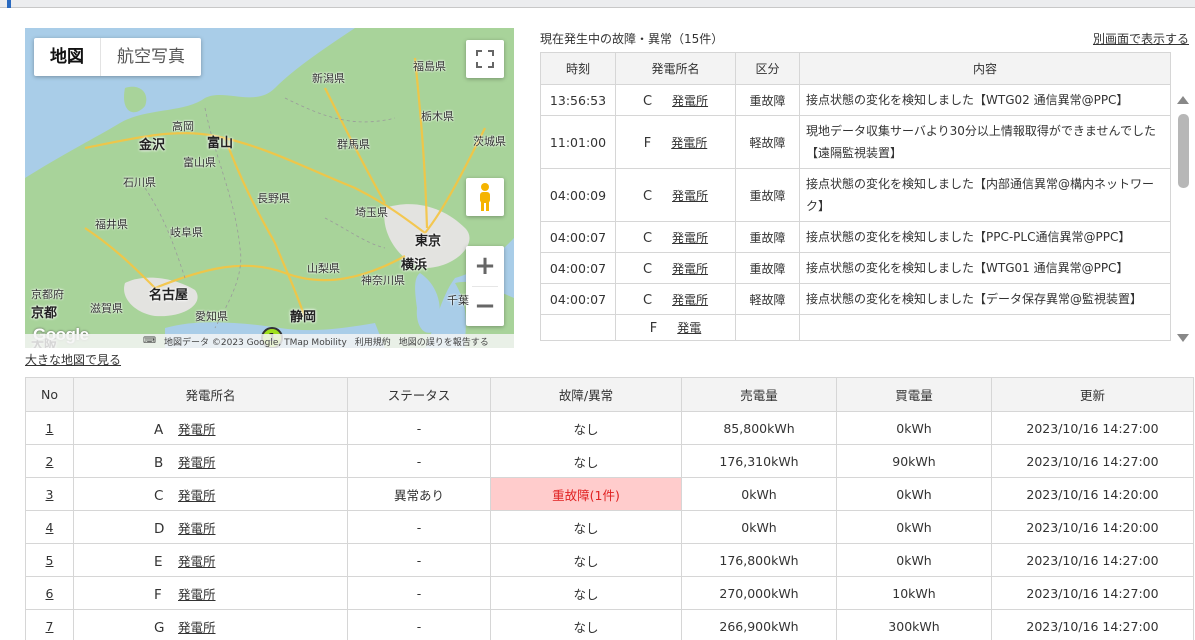 The image size is (1195, 640). What do you see at coordinates (914, 593) in the screenshot?
I see `plant-buy: 10kWh` at bounding box center [914, 593].